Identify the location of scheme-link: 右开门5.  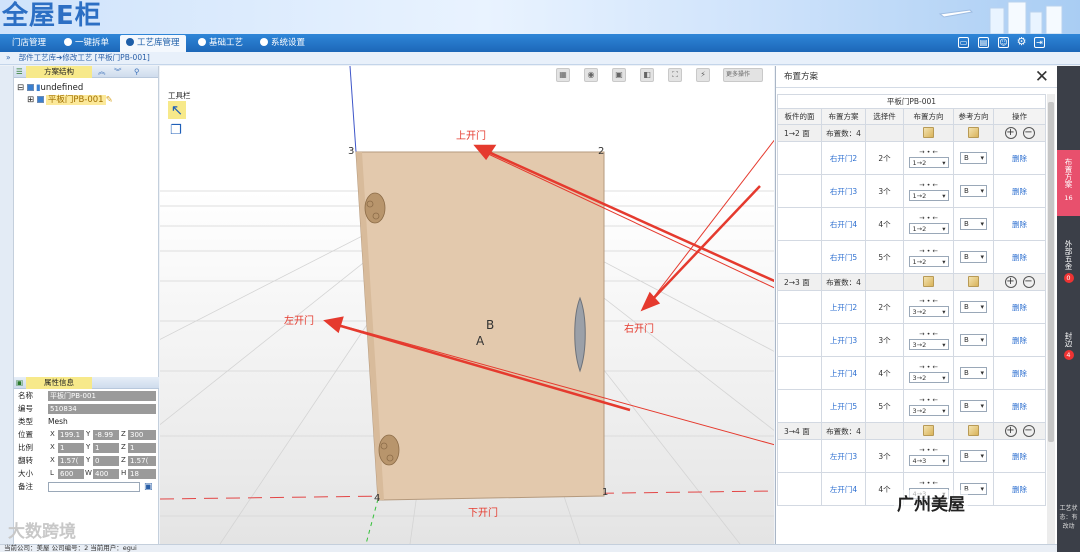
(843, 257).